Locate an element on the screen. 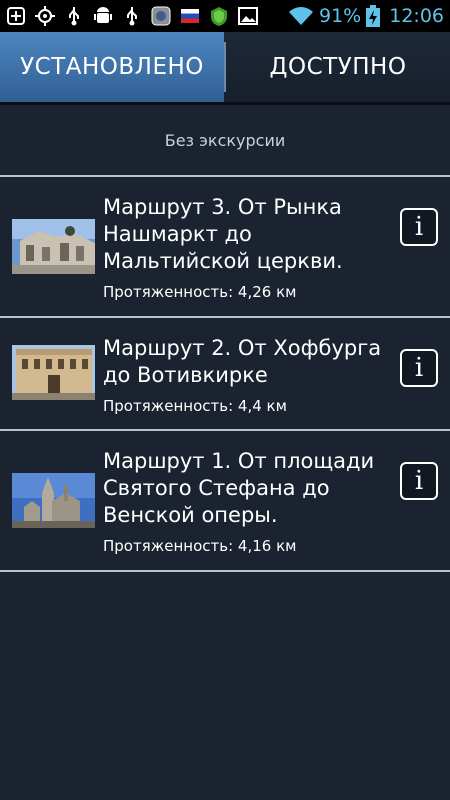 The height and width of the screenshot is (800, 450). status-bar: 91% 12:06 is located at coordinates (225, 16).